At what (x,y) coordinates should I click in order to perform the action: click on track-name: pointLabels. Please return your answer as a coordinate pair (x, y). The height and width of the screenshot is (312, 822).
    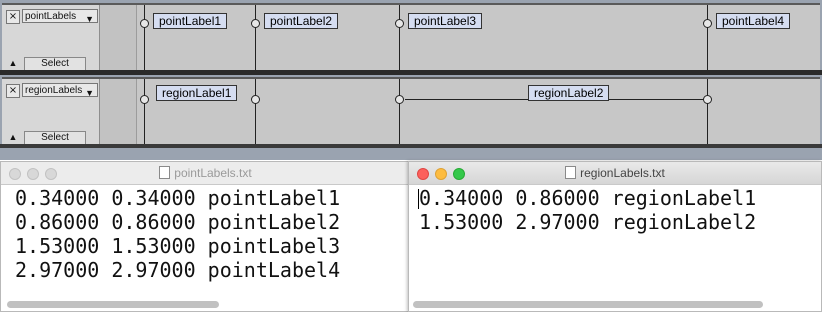
    Looking at the image, I should click on (51, 16).